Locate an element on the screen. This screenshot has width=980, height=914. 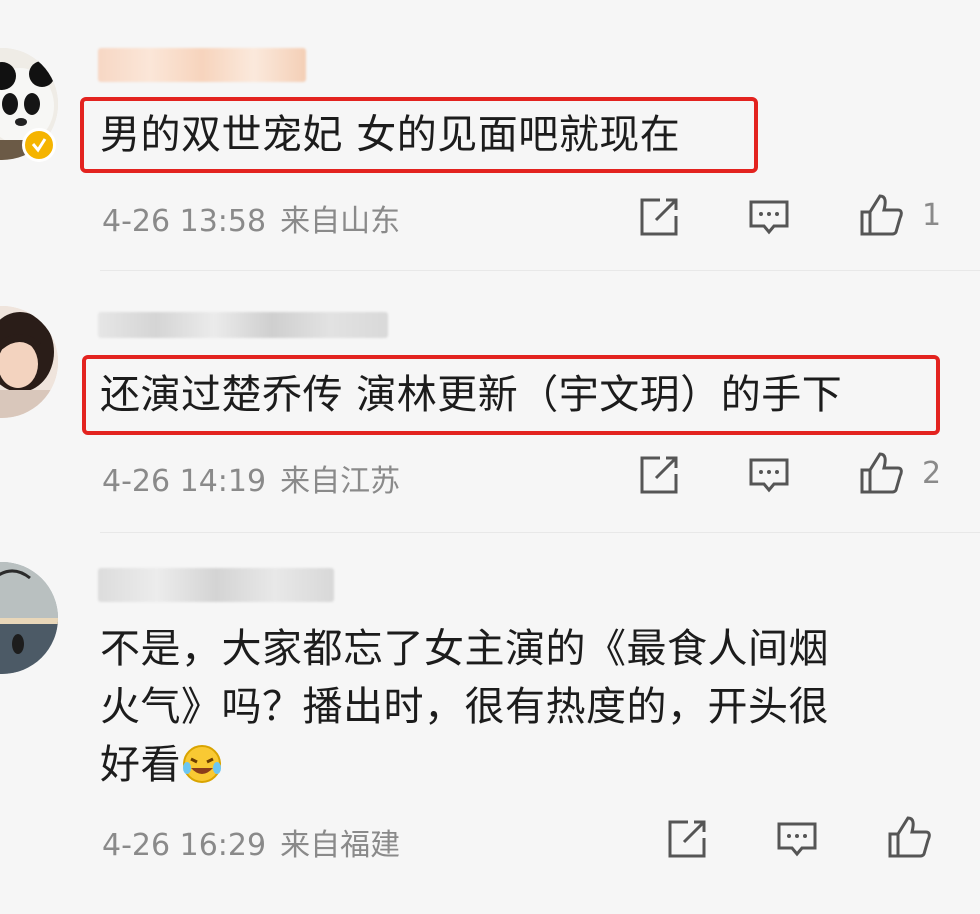
like-count: 2 is located at coordinates (932, 473).